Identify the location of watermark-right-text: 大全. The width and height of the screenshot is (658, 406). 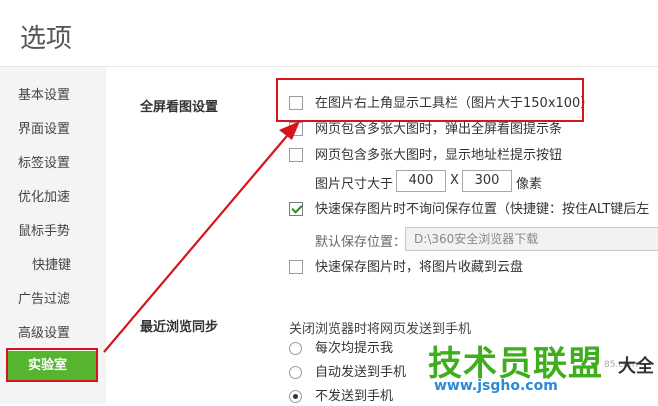
(636, 366).